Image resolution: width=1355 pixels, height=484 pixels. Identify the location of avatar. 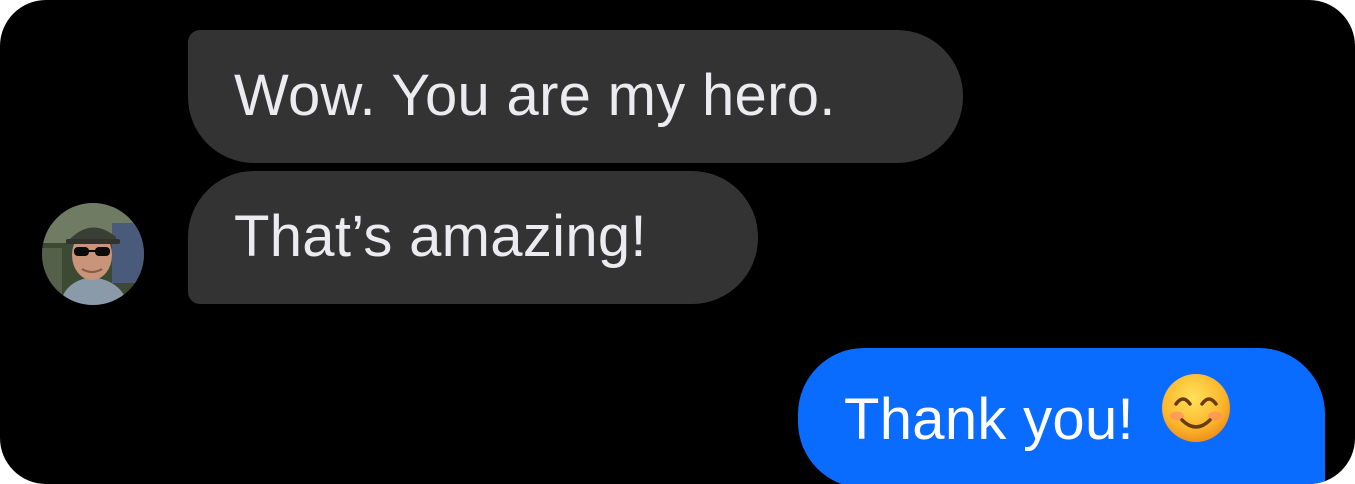
(93, 254).